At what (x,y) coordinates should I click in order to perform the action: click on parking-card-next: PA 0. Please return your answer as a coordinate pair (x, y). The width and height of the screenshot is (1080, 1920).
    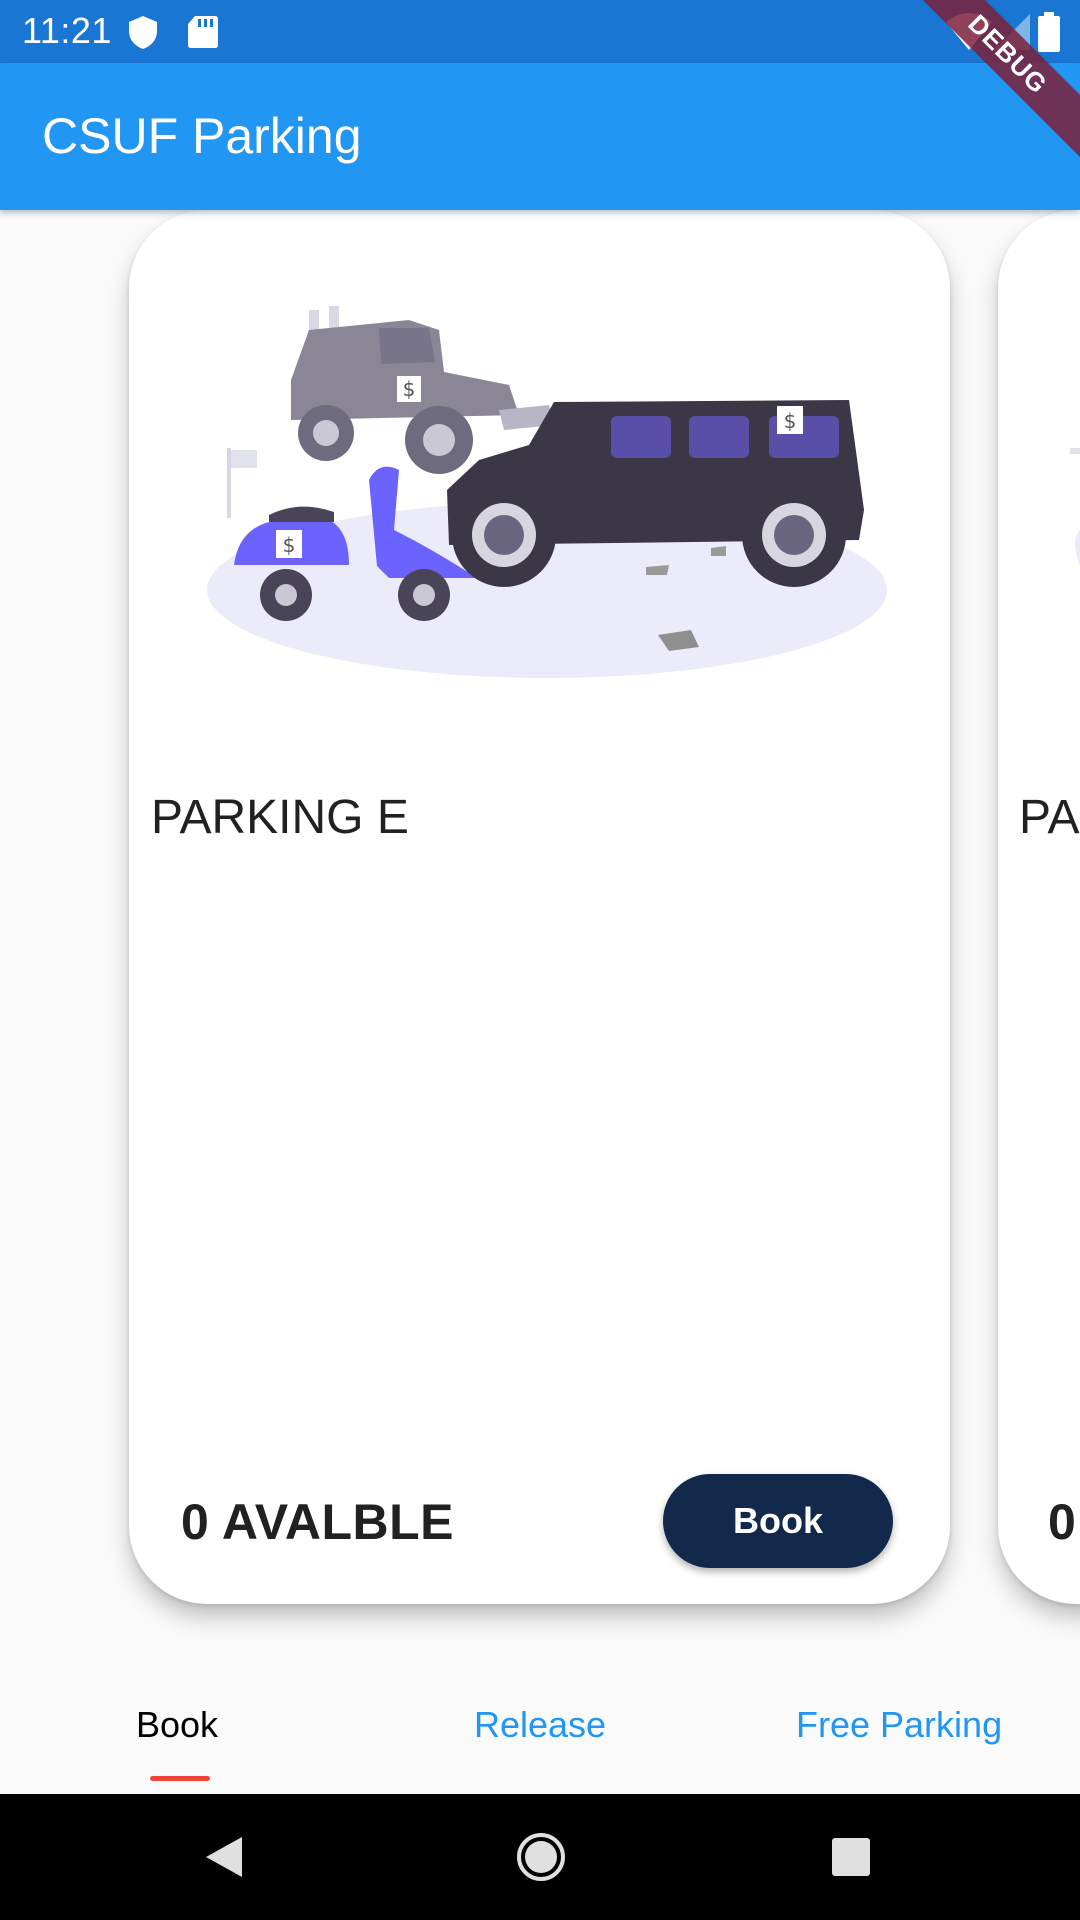
    Looking at the image, I should click on (1039, 907).